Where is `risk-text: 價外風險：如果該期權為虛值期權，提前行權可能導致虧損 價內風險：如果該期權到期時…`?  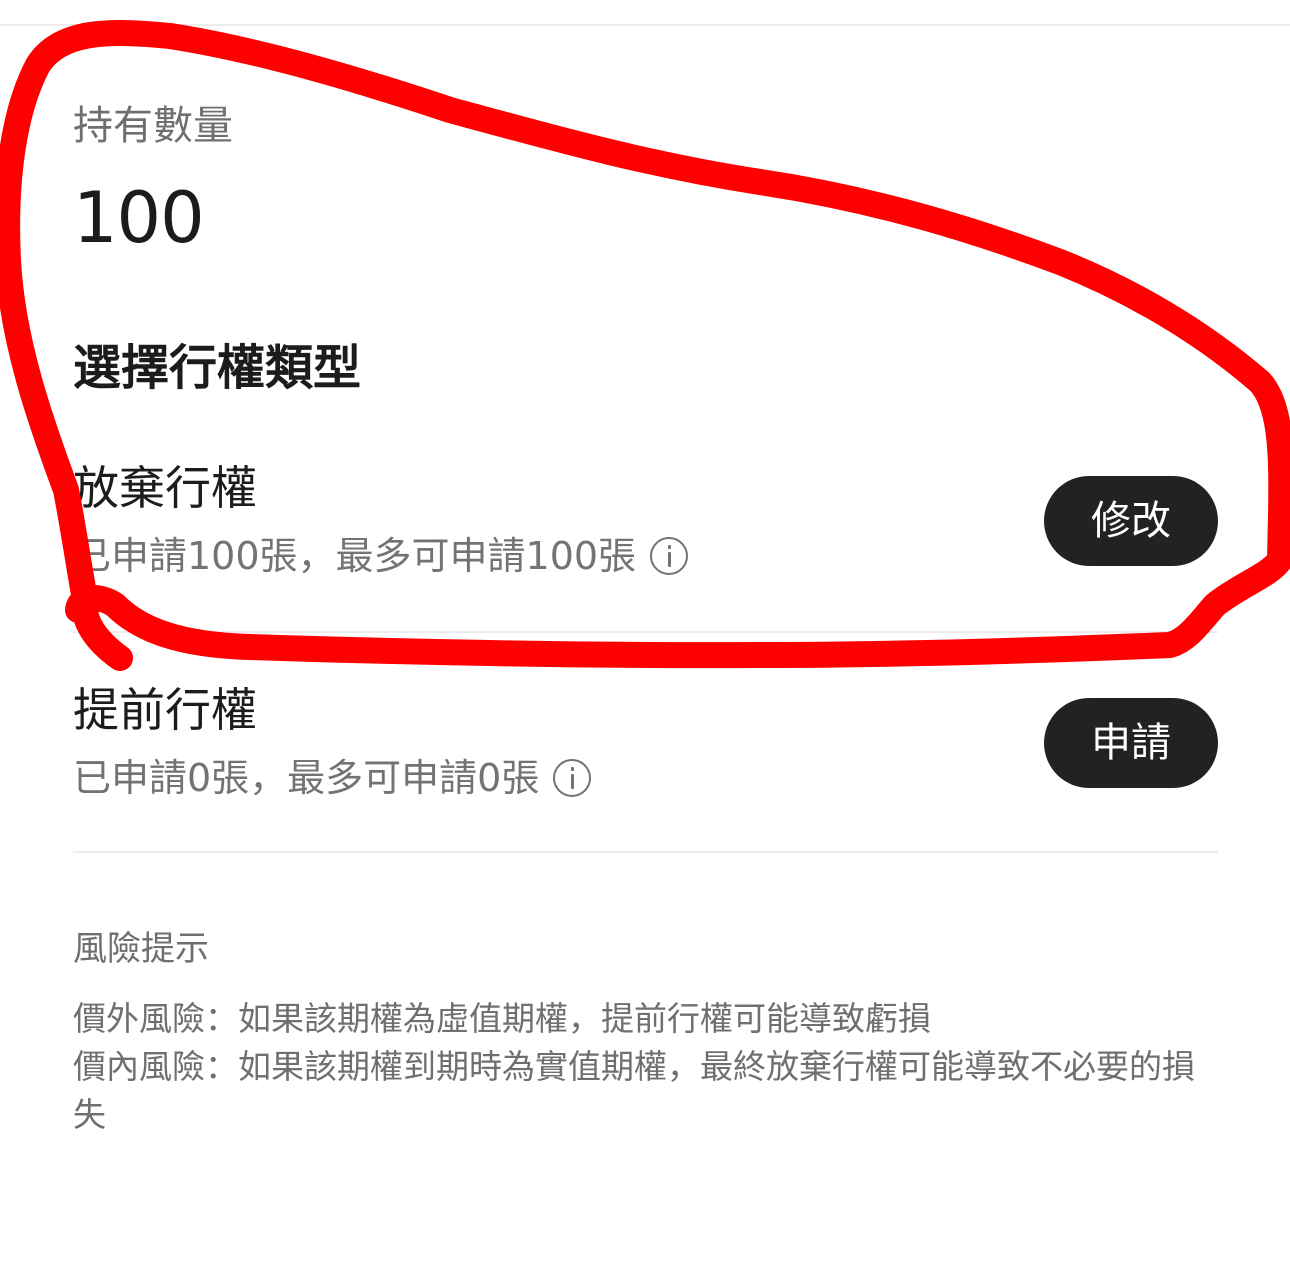 risk-text: 價外風險：如果該期權為虛值期權，提前行權可能導致虧損 價內風險：如果該期權到期時… is located at coordinates (648, 1067).